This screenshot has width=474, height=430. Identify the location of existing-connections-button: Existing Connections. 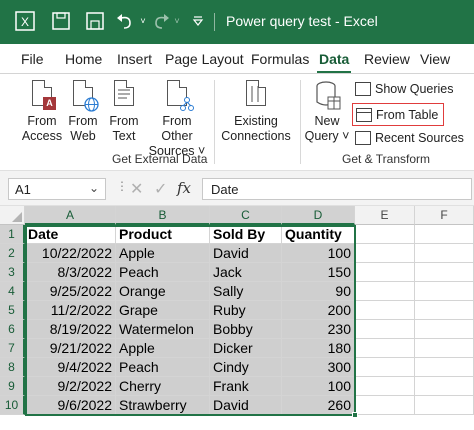
(256, 112).